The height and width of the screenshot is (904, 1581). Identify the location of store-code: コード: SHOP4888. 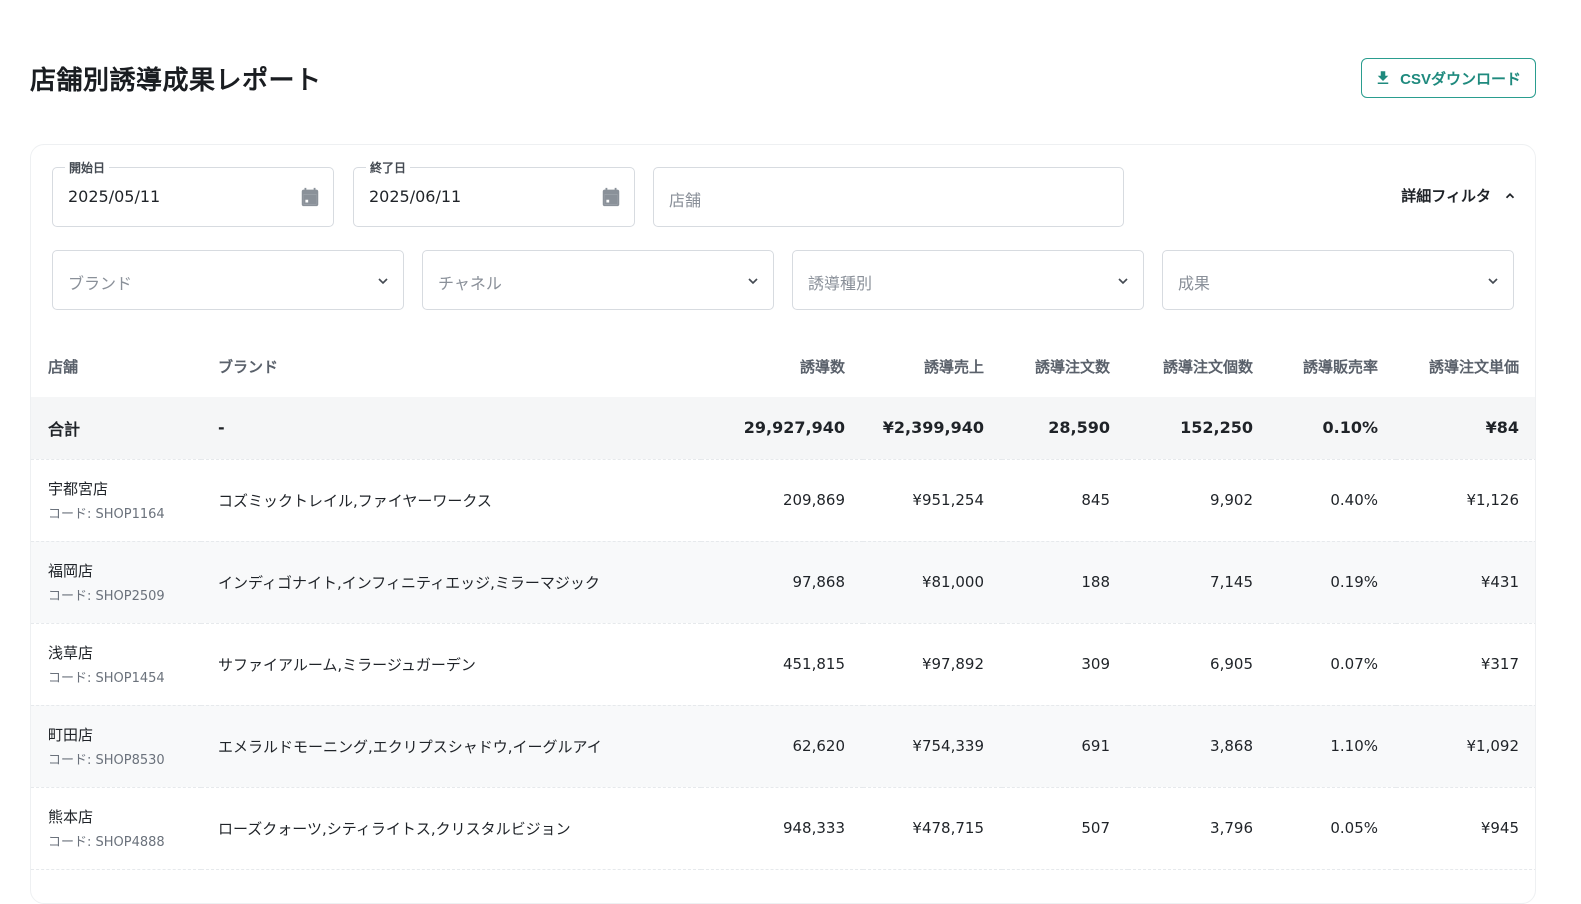
(106, 842).